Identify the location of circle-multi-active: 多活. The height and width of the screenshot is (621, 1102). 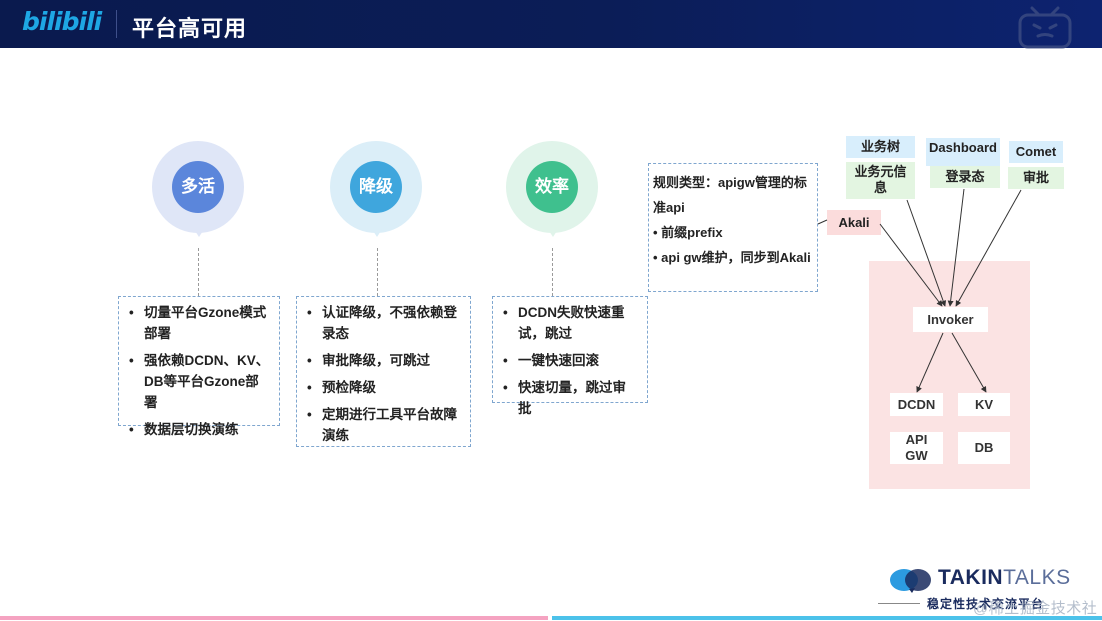
(202, 196).